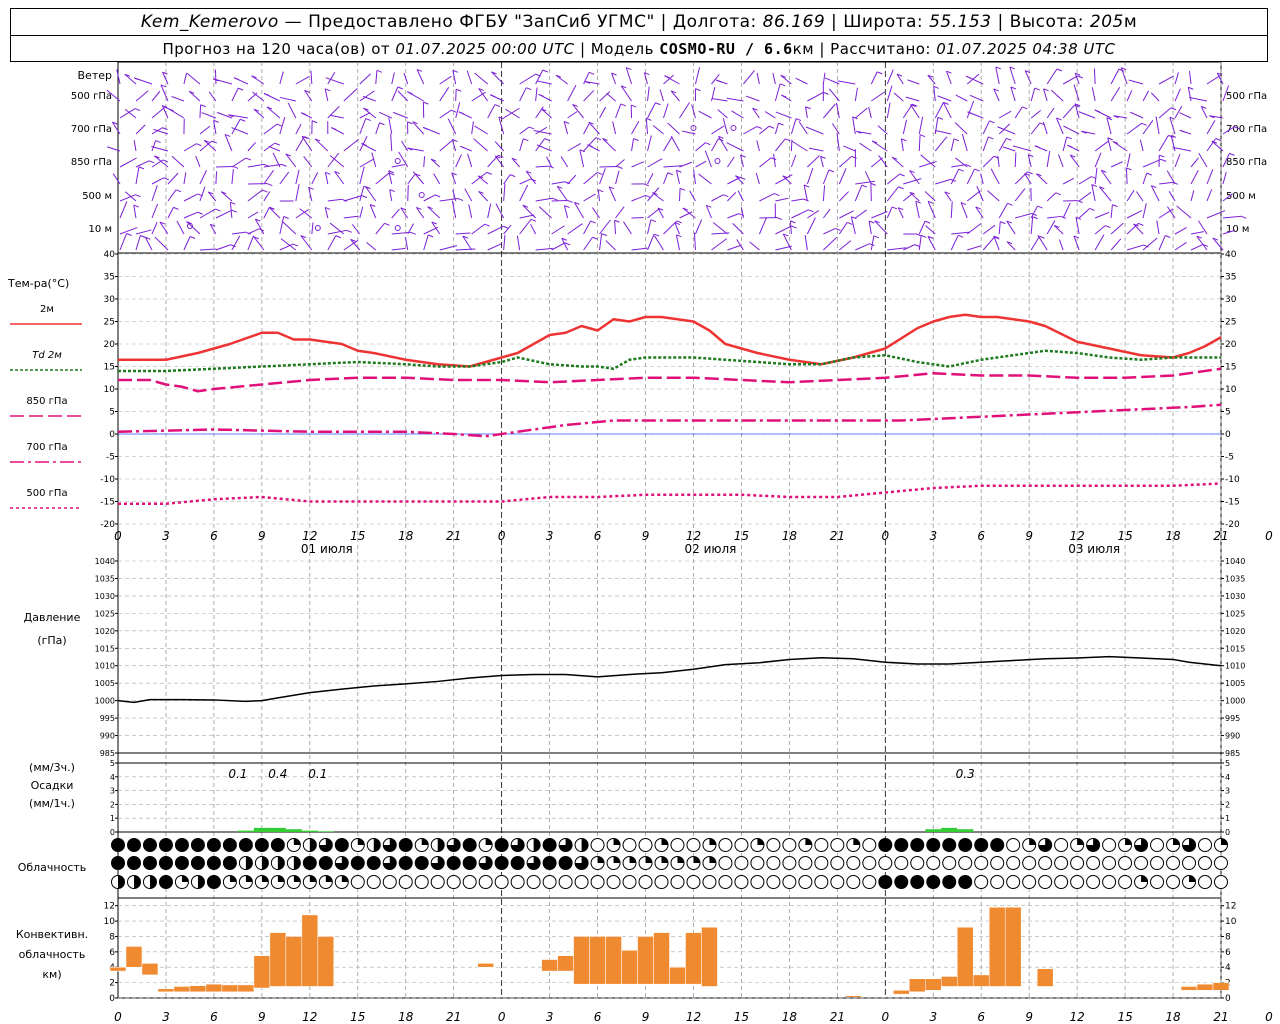 The height and width of the screenshot is (1024, 1280). What do you see at coordinates (97, 196) in the screenshot?
I see `wind-level-label: 500 м` at bounding box center [97, 196].